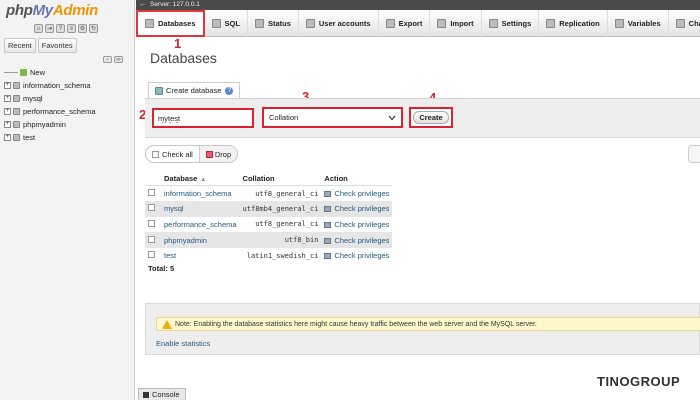 The width and height of the screenshot is (700, 400). Describe the element at coordinates (218, 154) in the screenshot. I see `drop-button: Drop` at that location.